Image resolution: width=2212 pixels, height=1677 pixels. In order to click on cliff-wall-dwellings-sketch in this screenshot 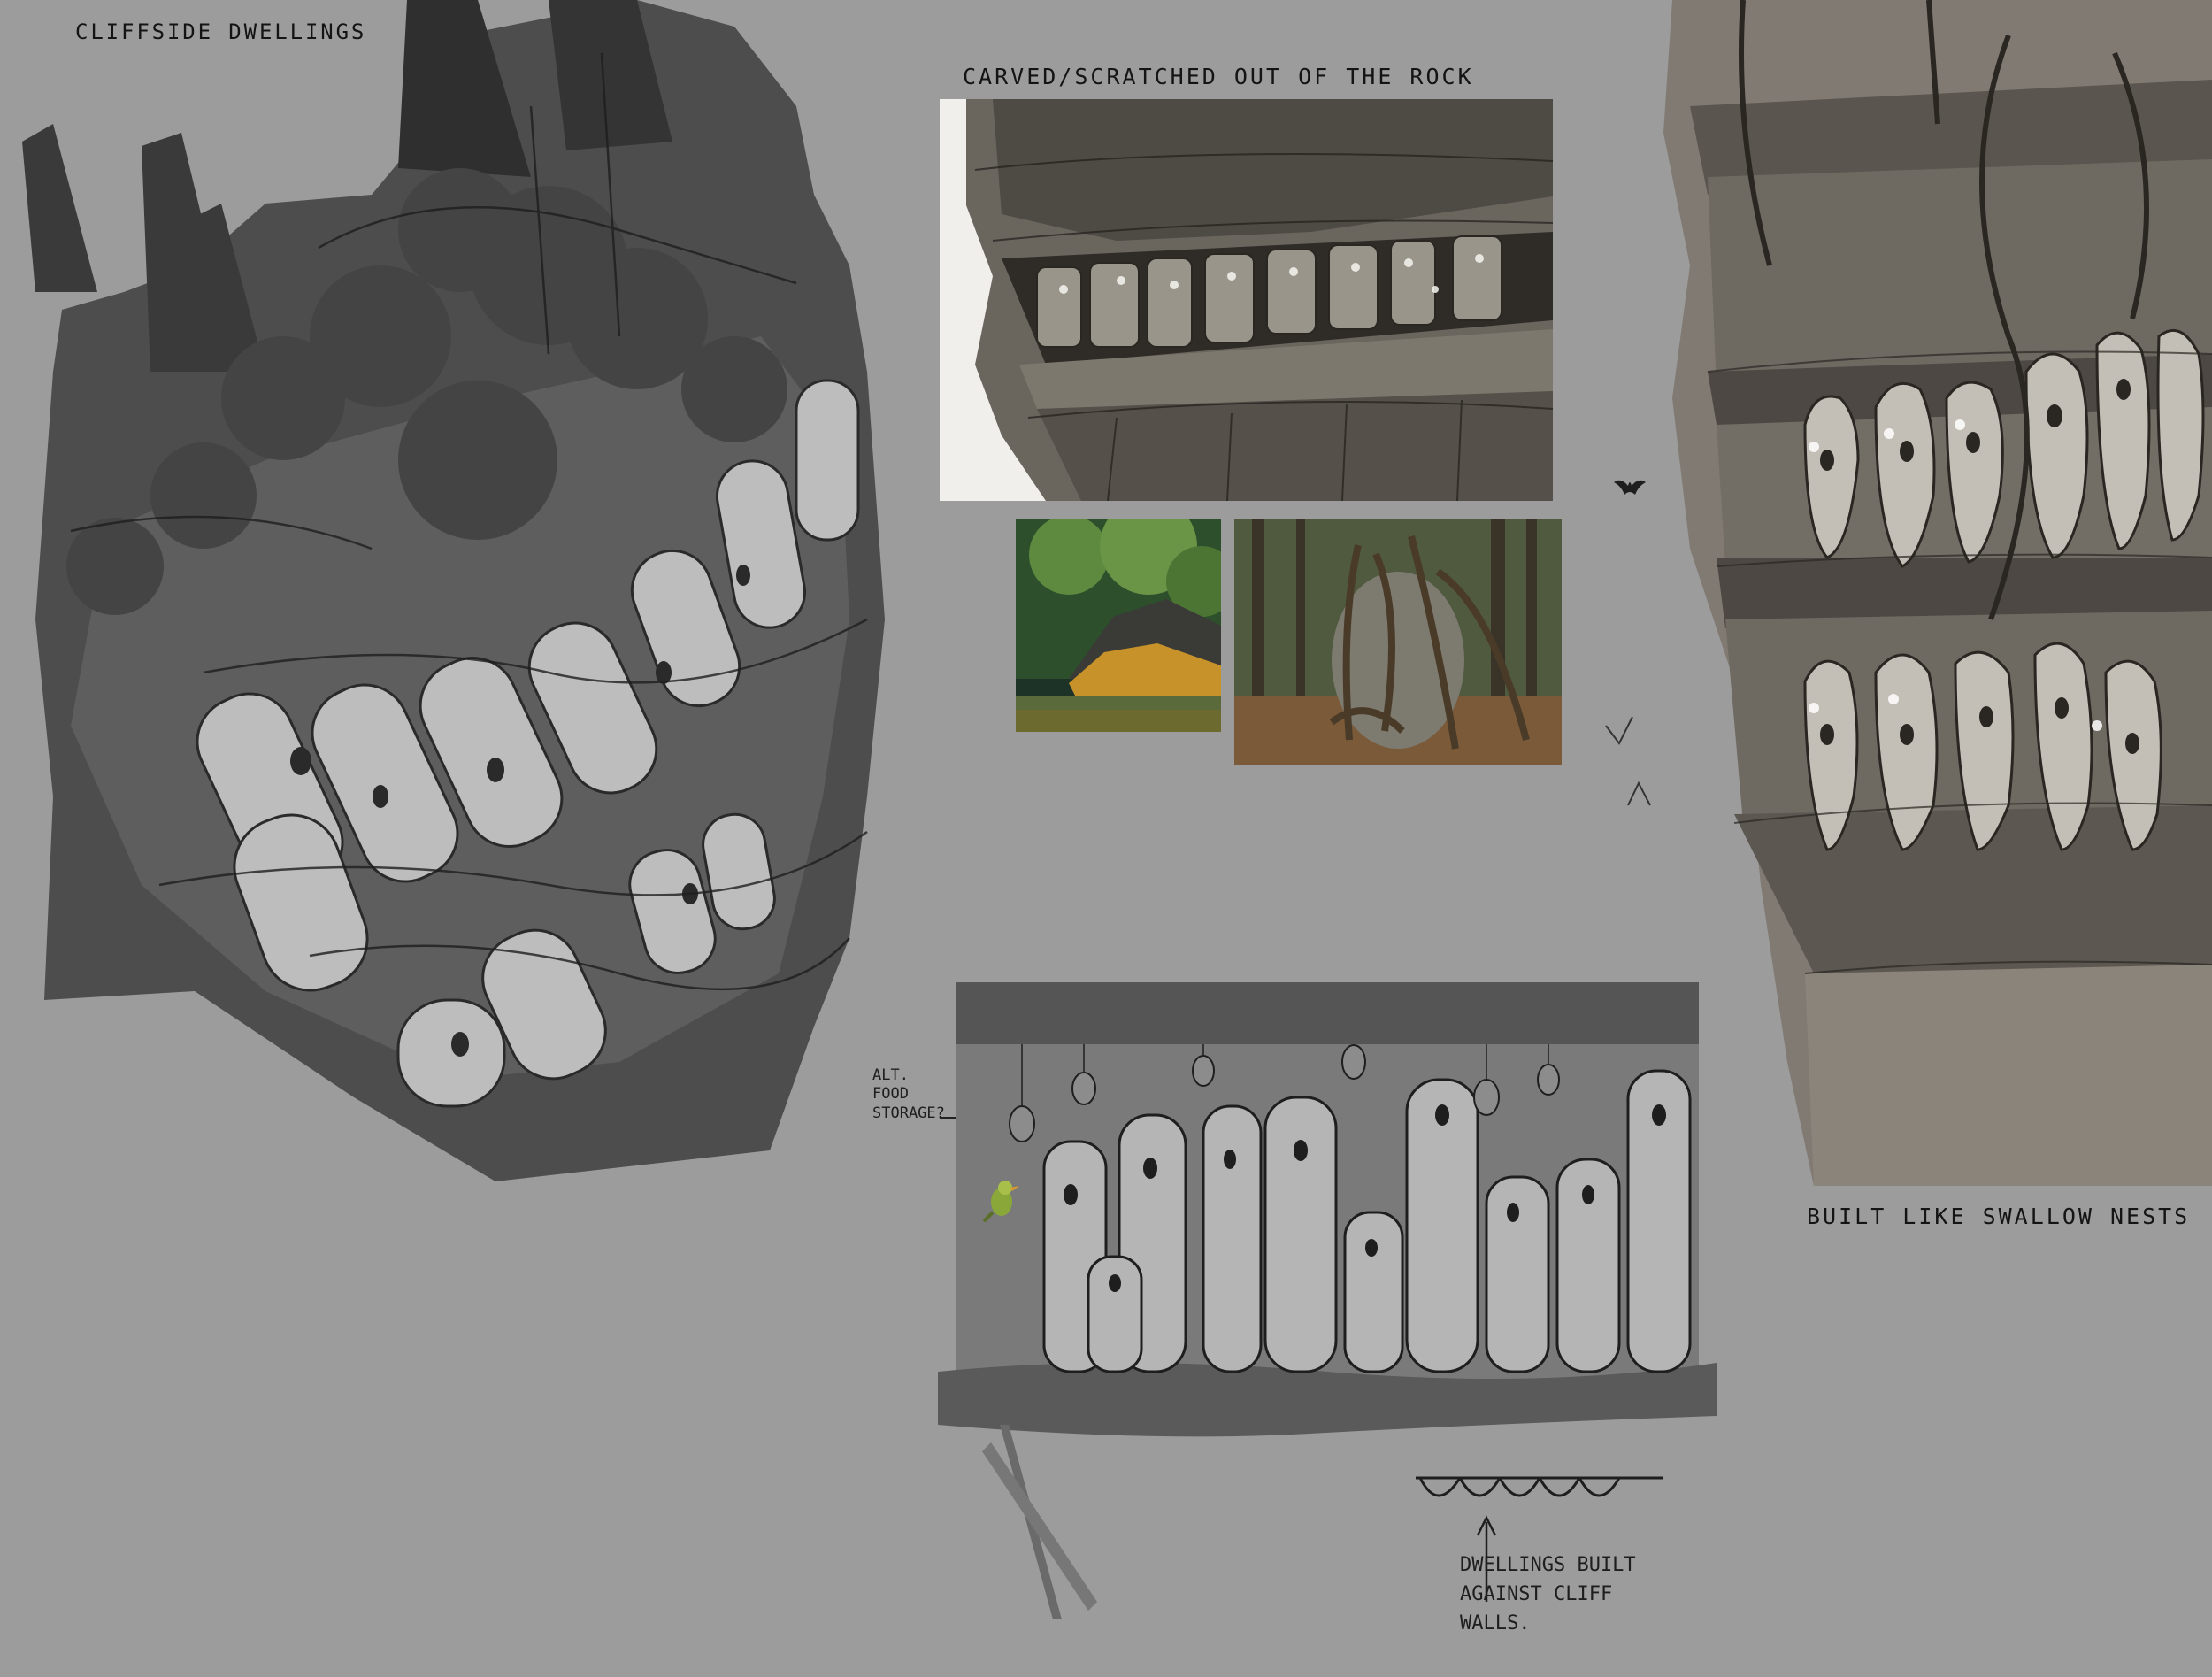, I will do `click(1327, 1300)`.